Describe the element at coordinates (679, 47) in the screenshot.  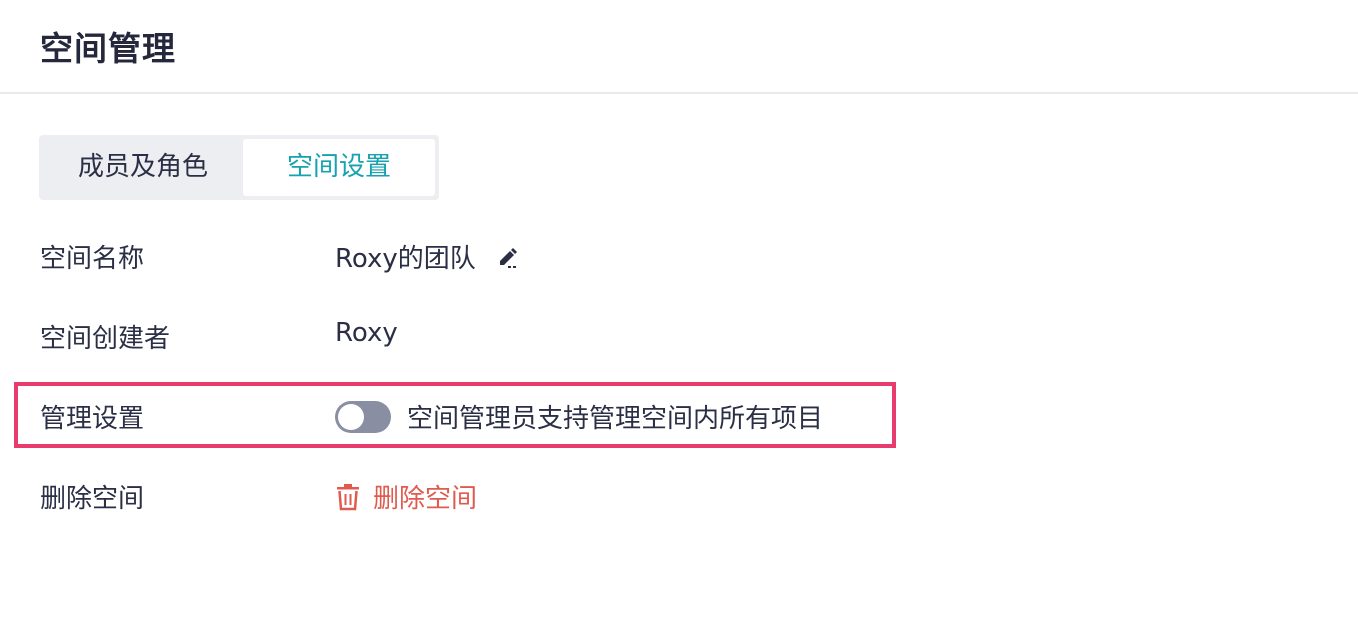
I see `page-header: 空间管理` at that location.